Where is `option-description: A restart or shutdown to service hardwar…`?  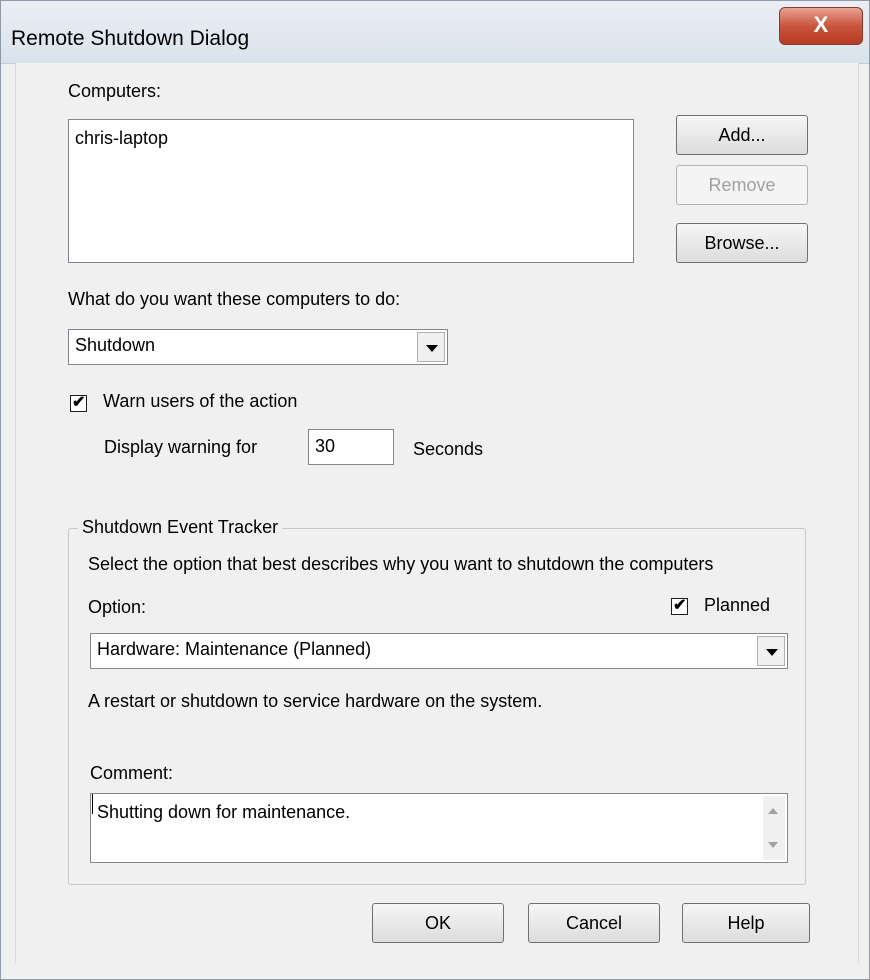
option-description: A restart or shutdown to service hardwar… is located at coordinates (315, 701).